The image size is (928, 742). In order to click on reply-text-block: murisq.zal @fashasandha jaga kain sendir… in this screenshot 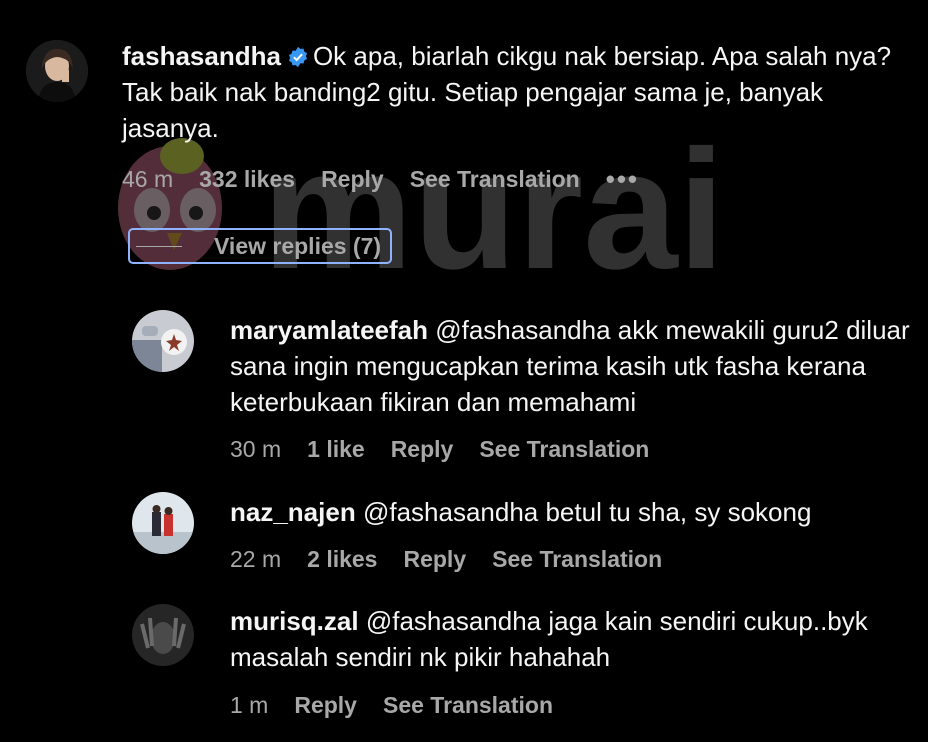, I will do `click(570, 639)`.